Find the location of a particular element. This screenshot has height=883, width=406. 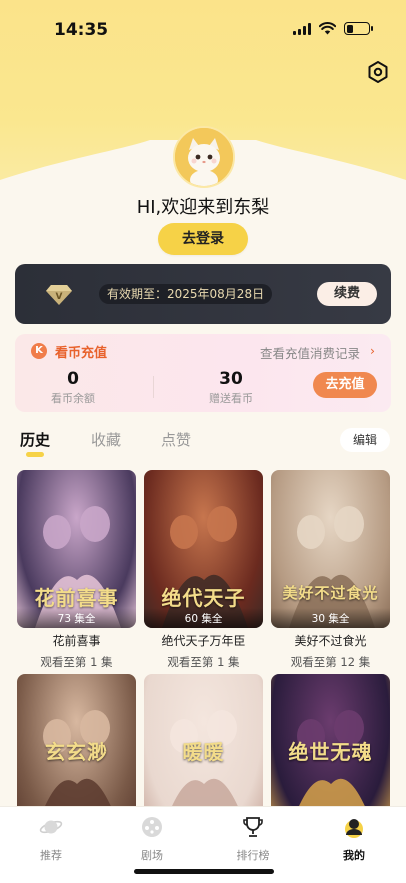

avatar is located at coordinates (204, 157).